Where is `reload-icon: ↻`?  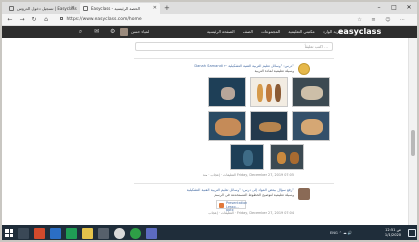 reload-icon: ↻ is located at coordinates (34, 20).